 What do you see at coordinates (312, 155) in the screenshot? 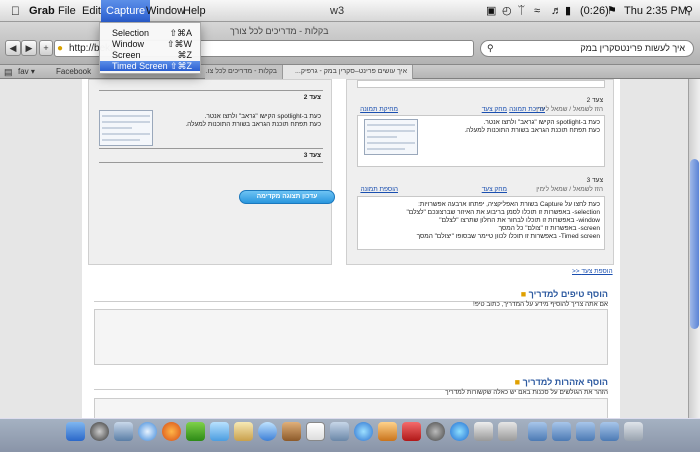
I see `step3-label: צעד 3` at bounding box center [312, 155].